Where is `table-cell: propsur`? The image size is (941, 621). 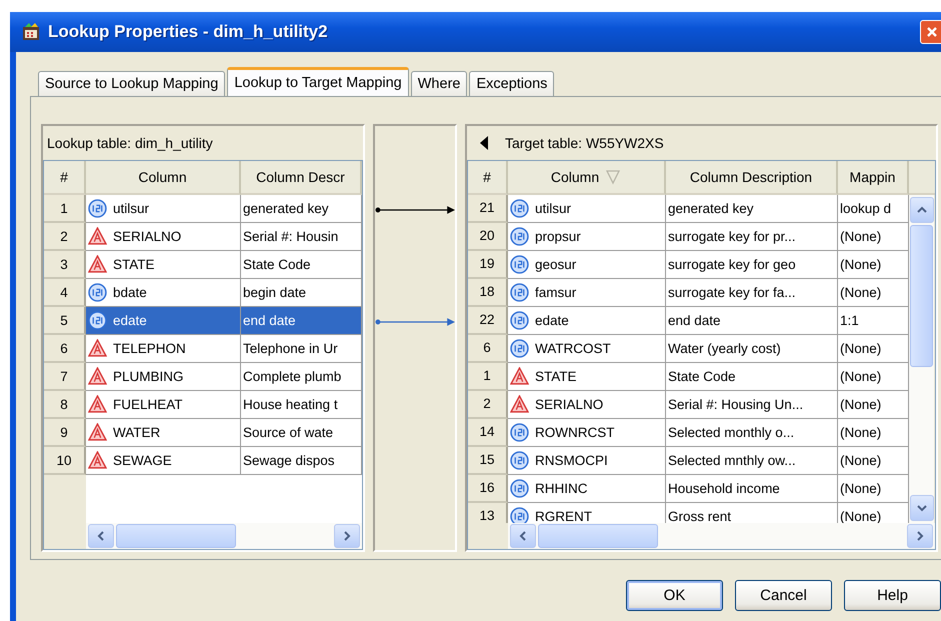 table-cell: propsur is located at coordinates (587, 236).